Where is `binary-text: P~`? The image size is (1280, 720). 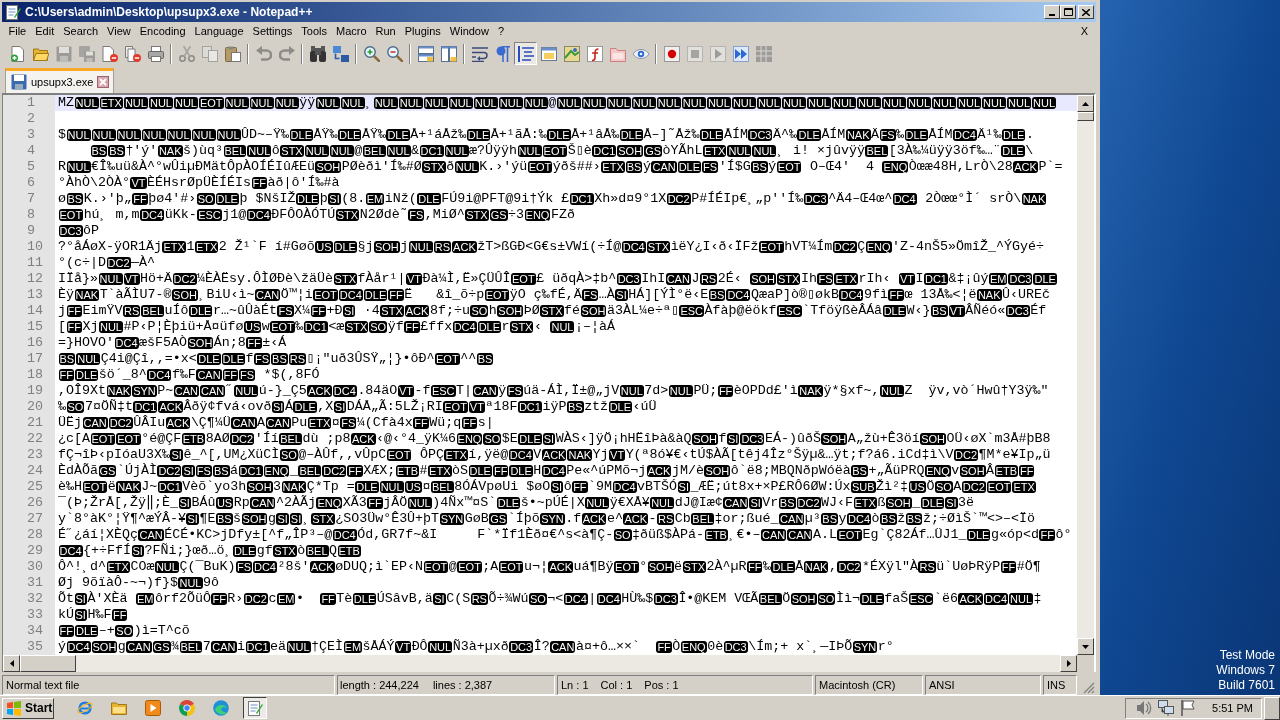
binary-text: P~ is located at coordinates (165, 391).